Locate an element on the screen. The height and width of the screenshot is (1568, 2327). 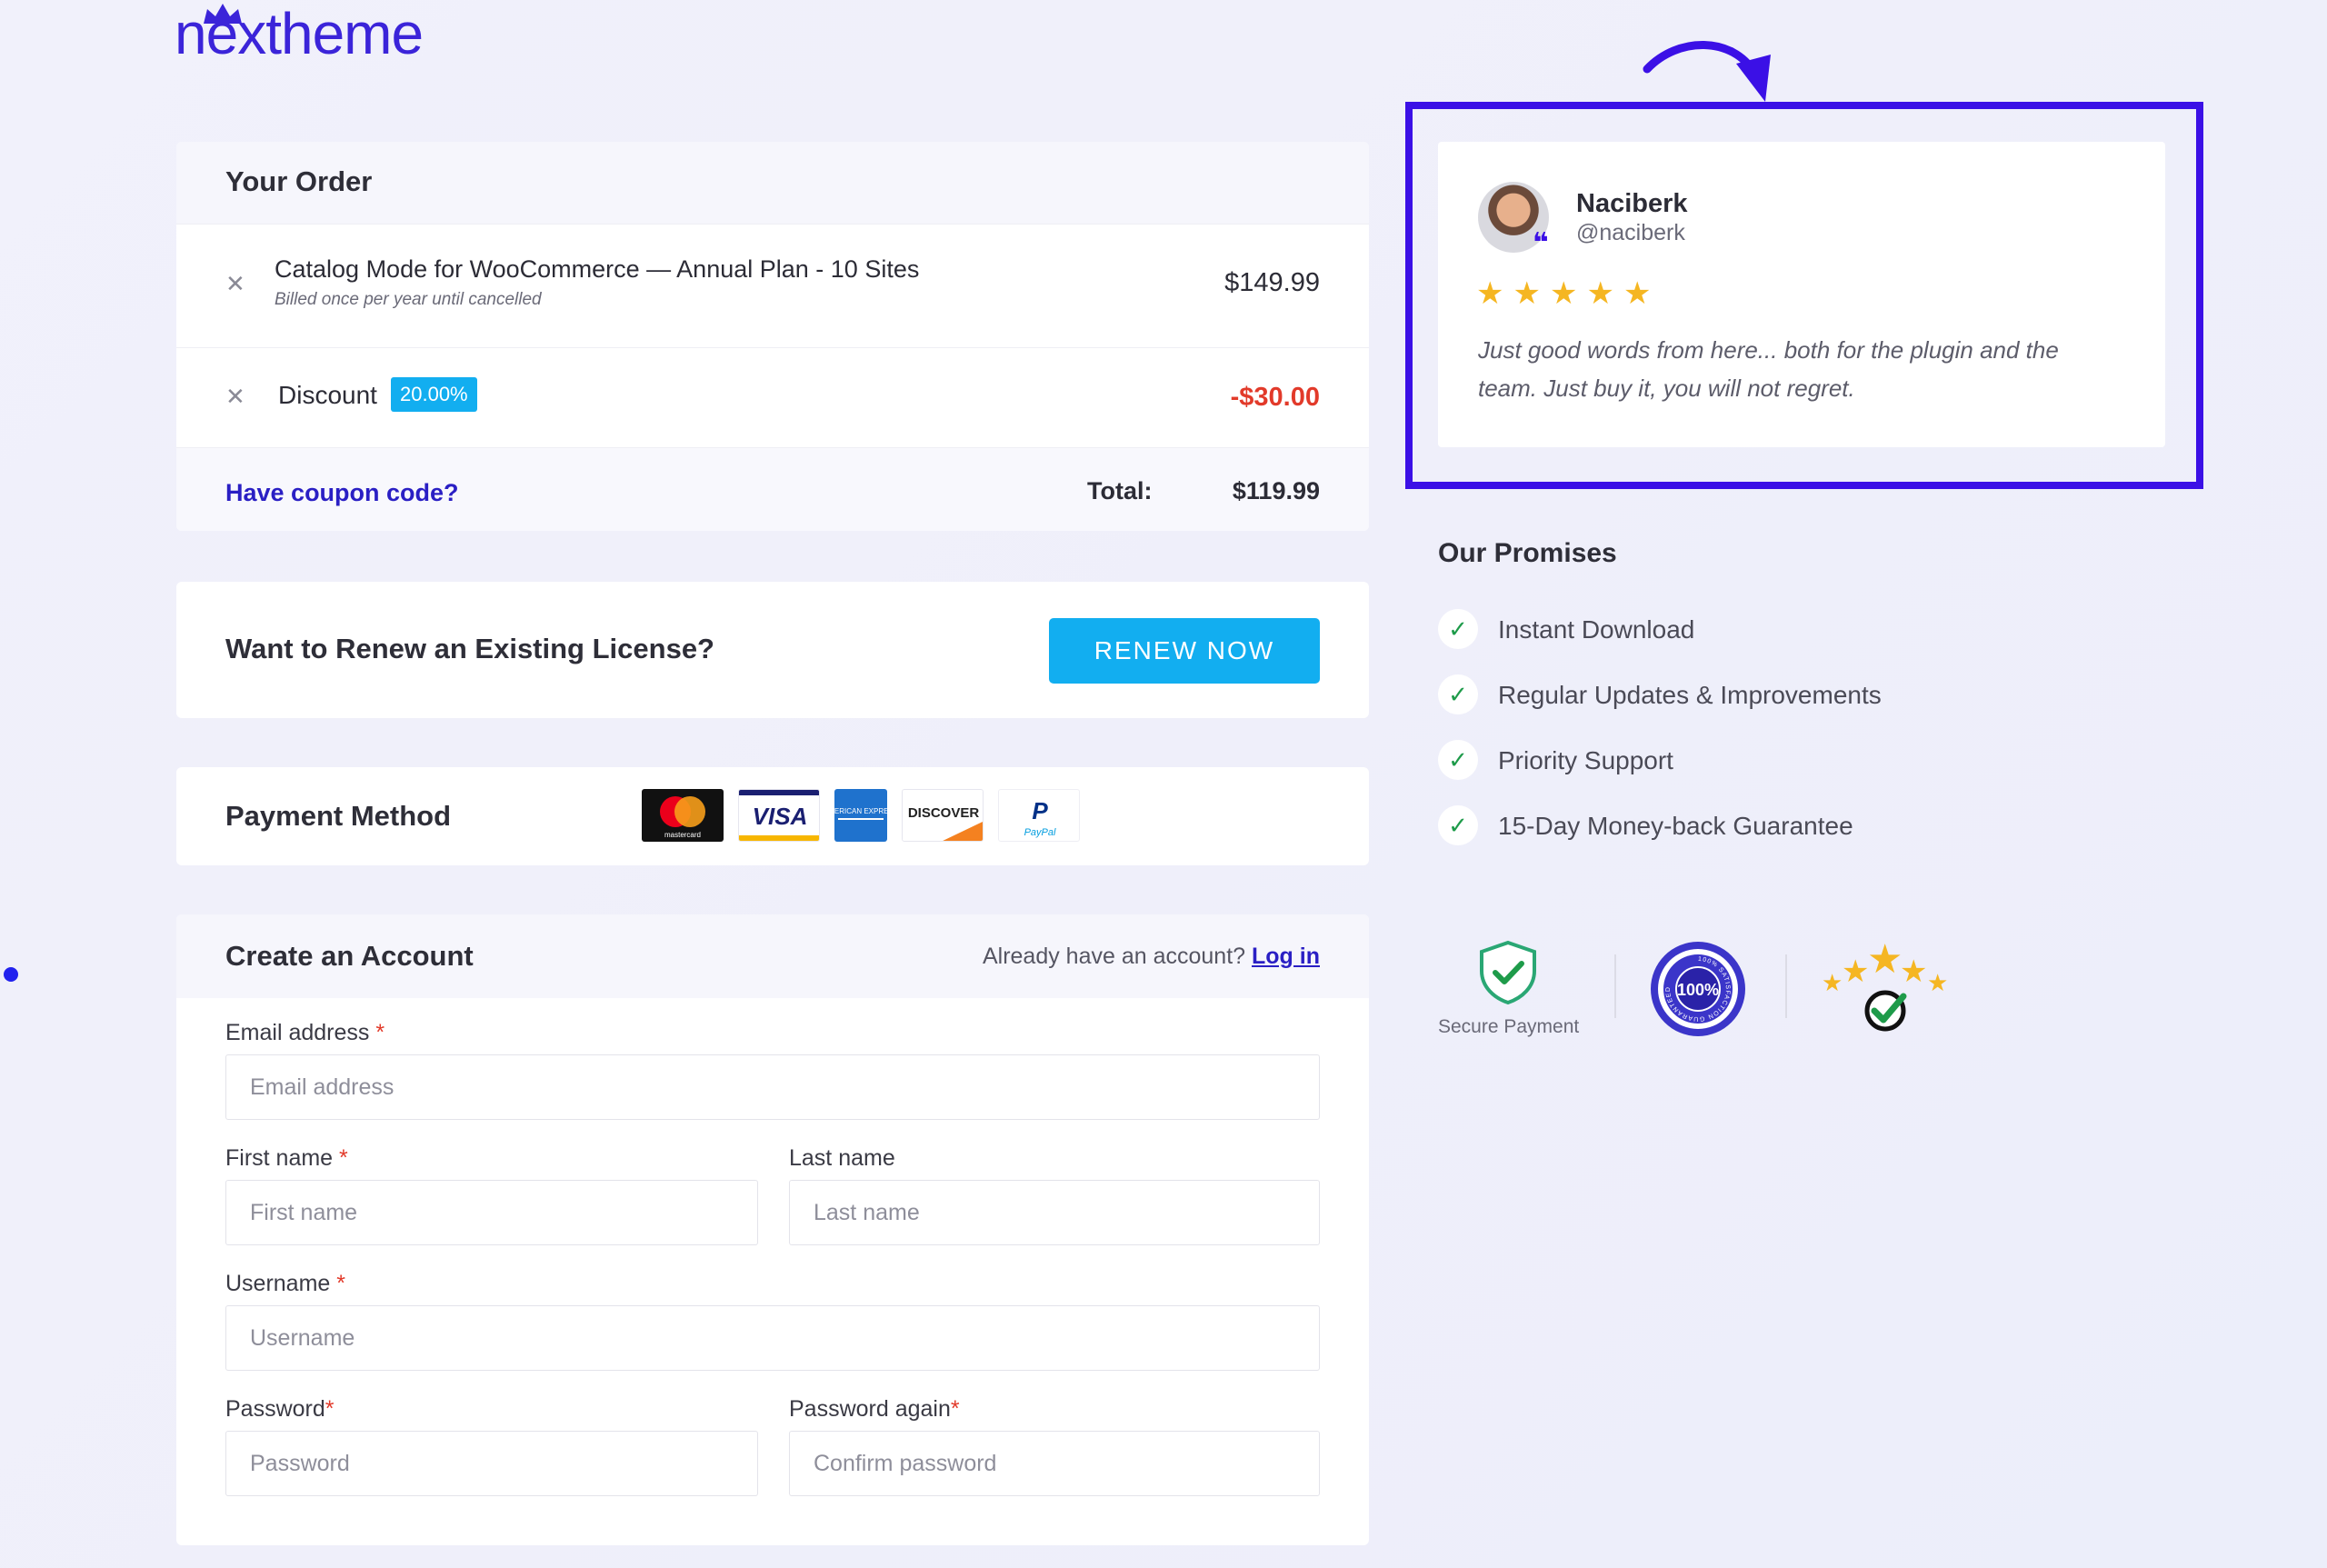
renew-now-button: RENEW NOW is located at coordinates (1184, 651).